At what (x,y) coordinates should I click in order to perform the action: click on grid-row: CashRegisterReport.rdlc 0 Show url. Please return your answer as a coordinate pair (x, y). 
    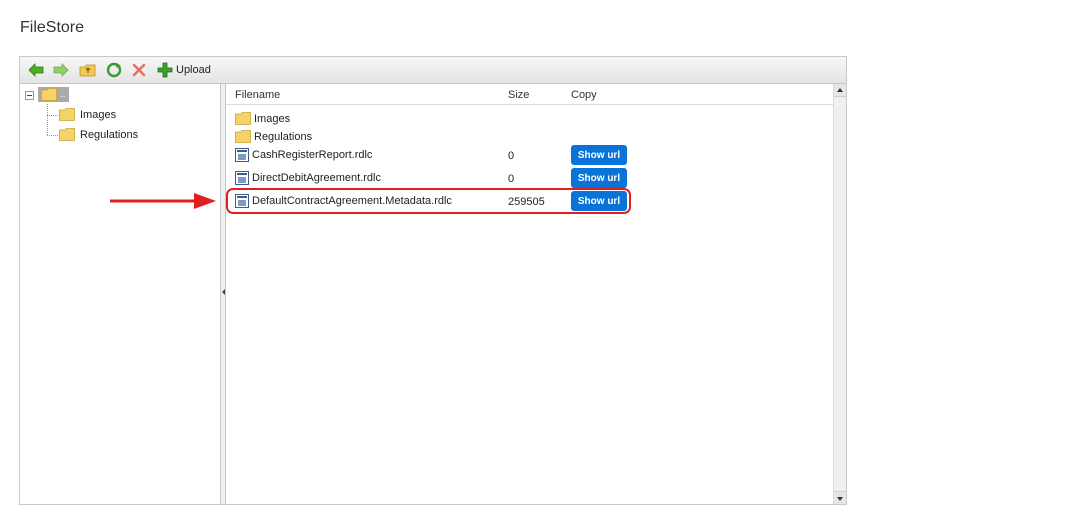
    Looking at the image, I should click on (529, 155).